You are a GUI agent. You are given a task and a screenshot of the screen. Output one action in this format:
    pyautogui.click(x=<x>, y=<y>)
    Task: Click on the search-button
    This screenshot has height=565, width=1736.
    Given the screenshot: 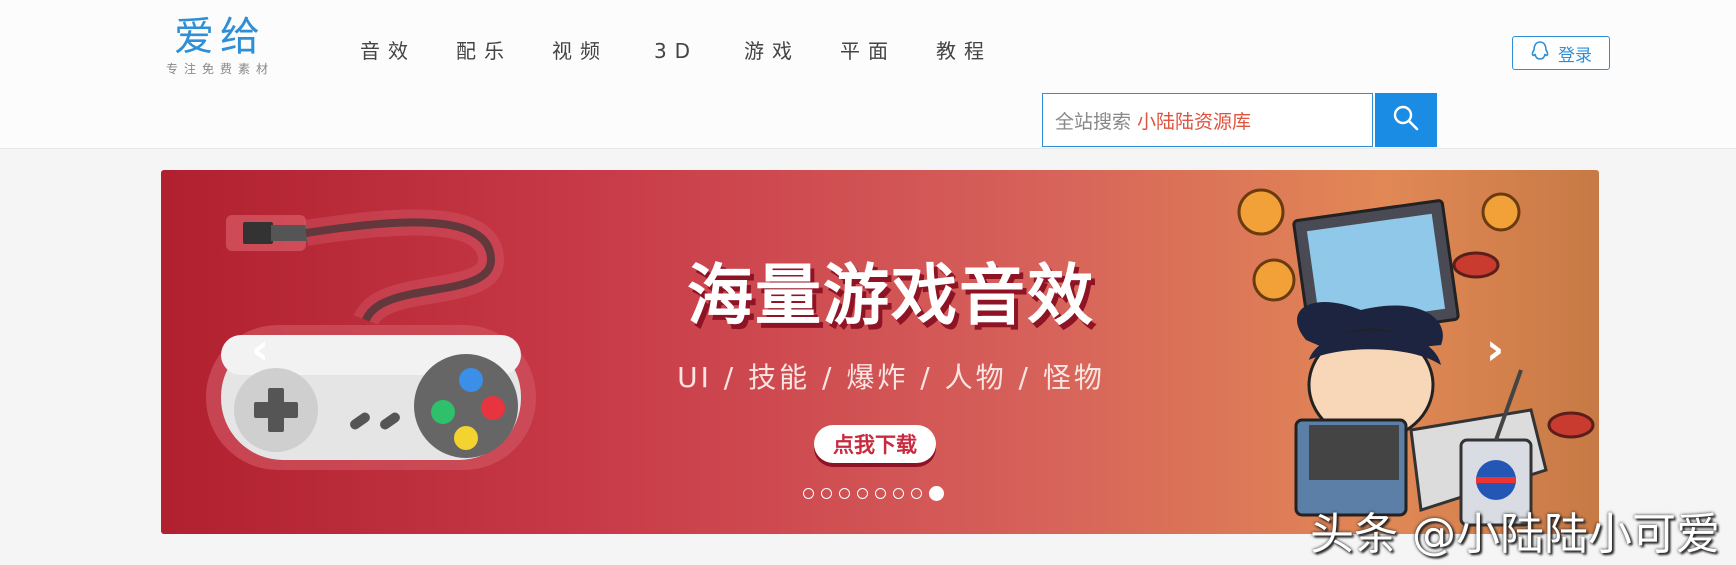 What is the action you would take?
    pyautogui.click(x=1406, y=120)
    